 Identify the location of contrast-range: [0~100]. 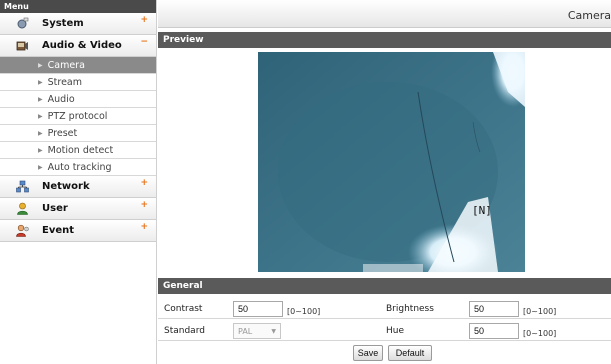
(304, 311).